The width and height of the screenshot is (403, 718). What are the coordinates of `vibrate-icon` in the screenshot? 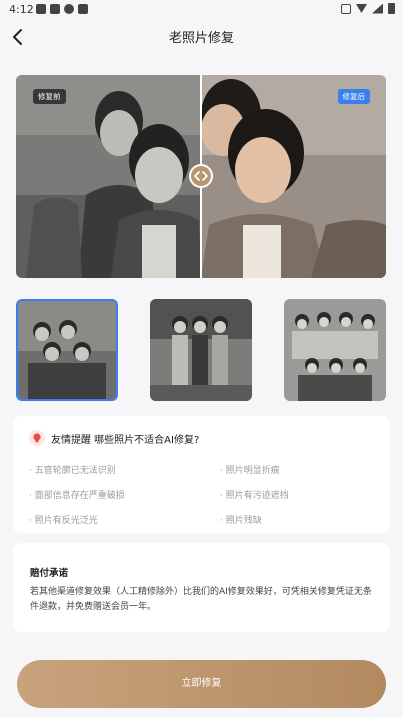 It's located at (346, 8).